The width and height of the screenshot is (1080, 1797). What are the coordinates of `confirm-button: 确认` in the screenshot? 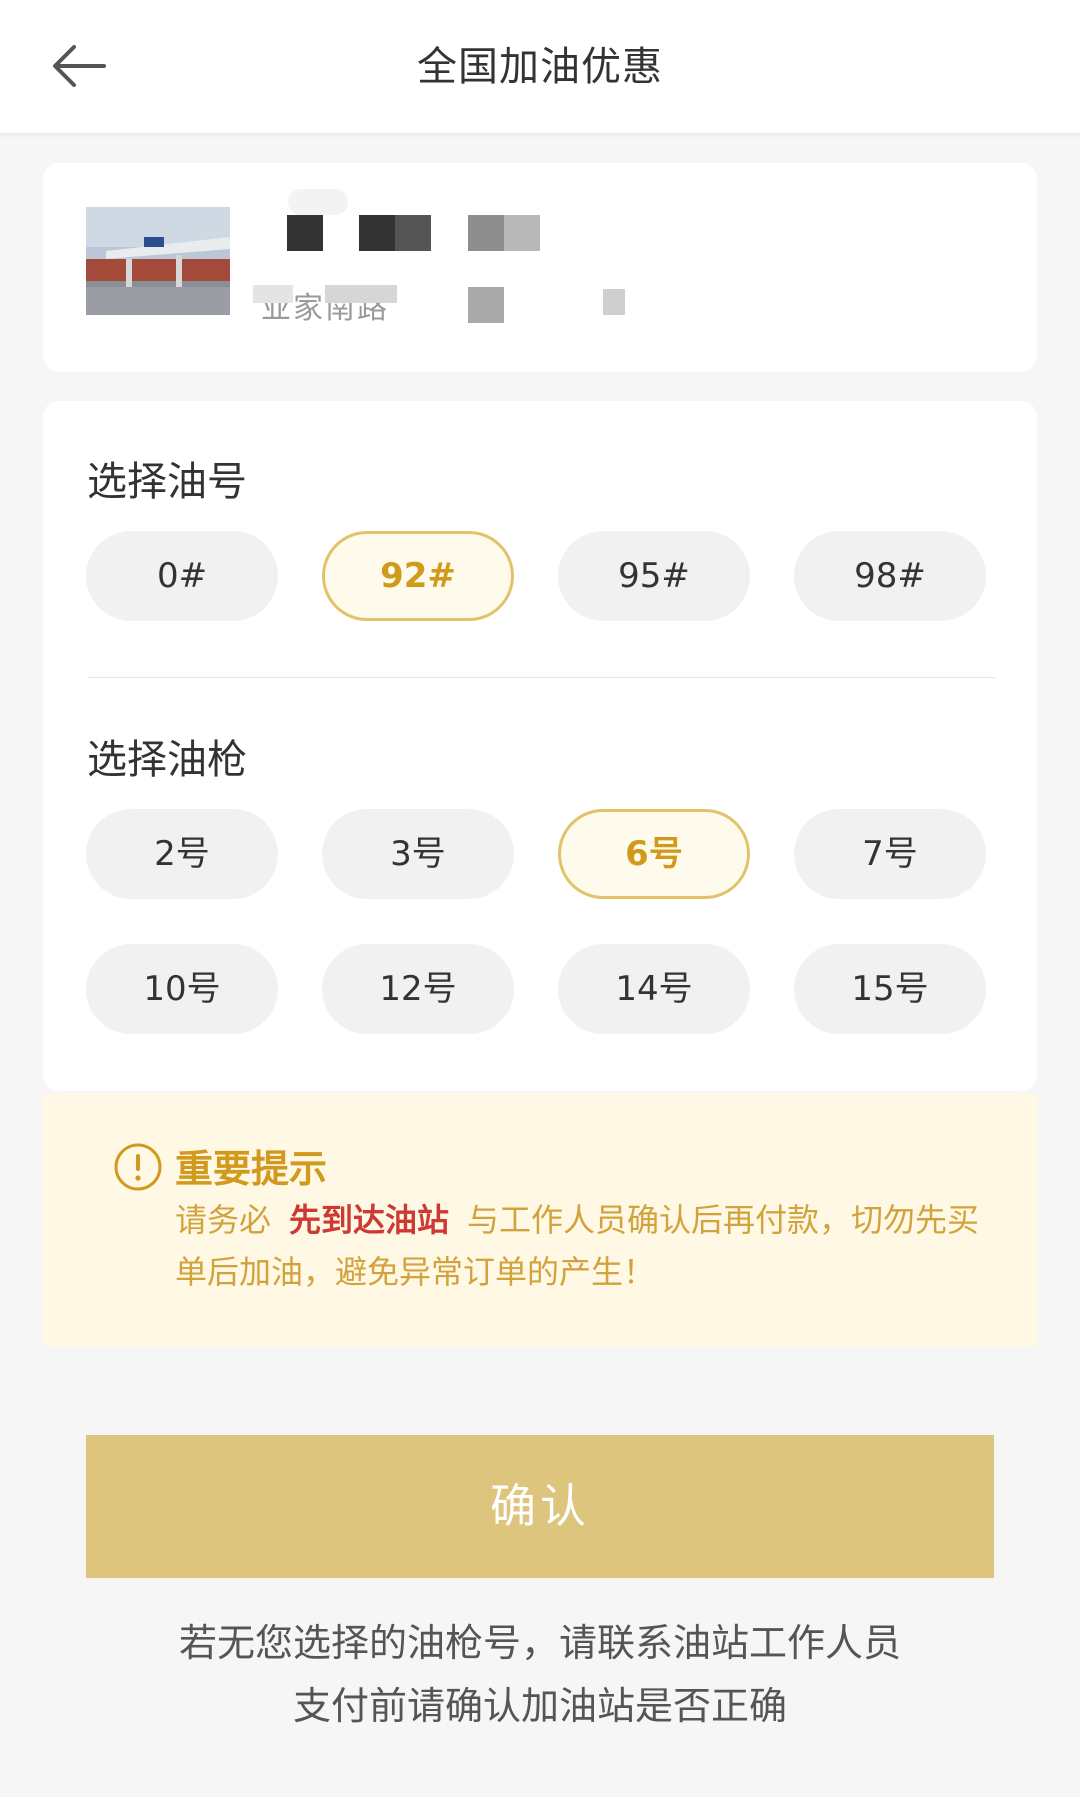 It's located at (540, 1506).